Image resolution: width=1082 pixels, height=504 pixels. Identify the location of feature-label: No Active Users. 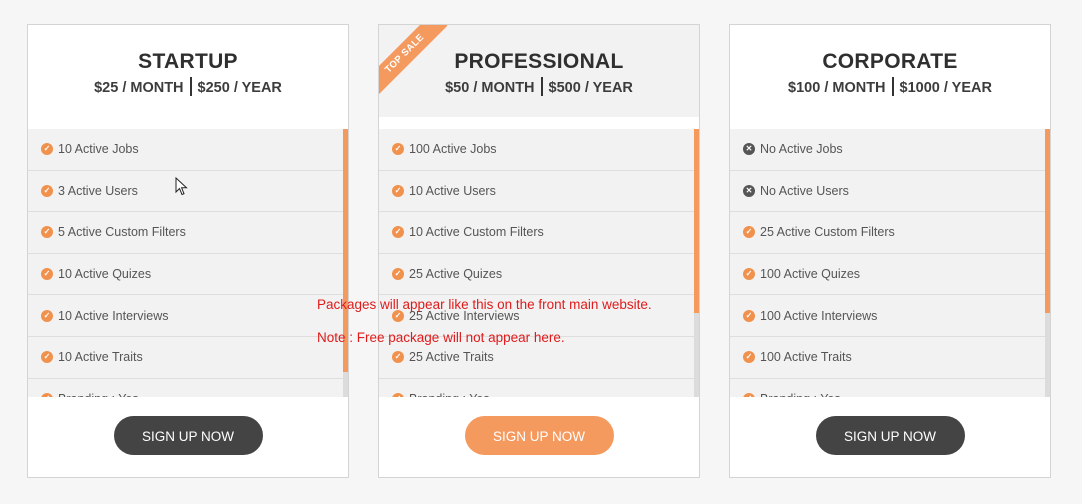
(804, 190).